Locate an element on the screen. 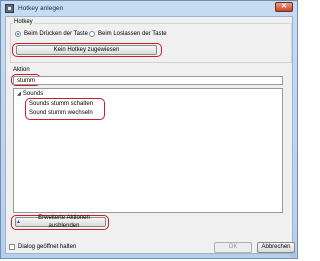  radio-on-release-indicator is located at coordinates (92, 34).